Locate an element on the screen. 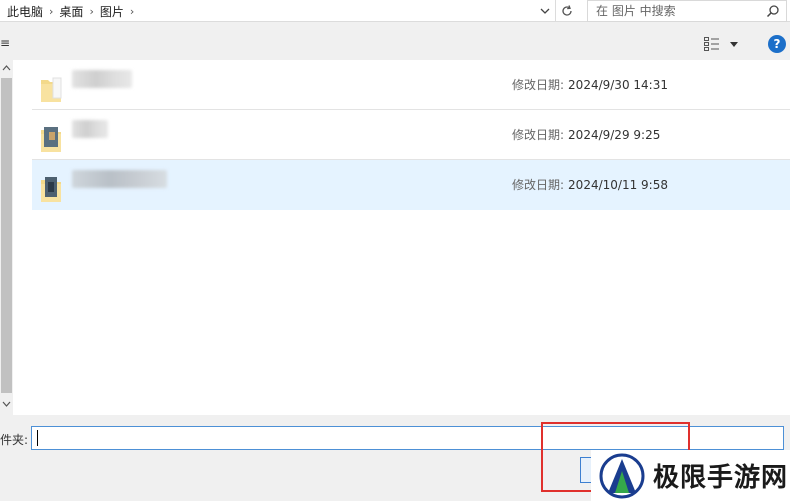  help-button: ? is located at coordinates (777, 44).